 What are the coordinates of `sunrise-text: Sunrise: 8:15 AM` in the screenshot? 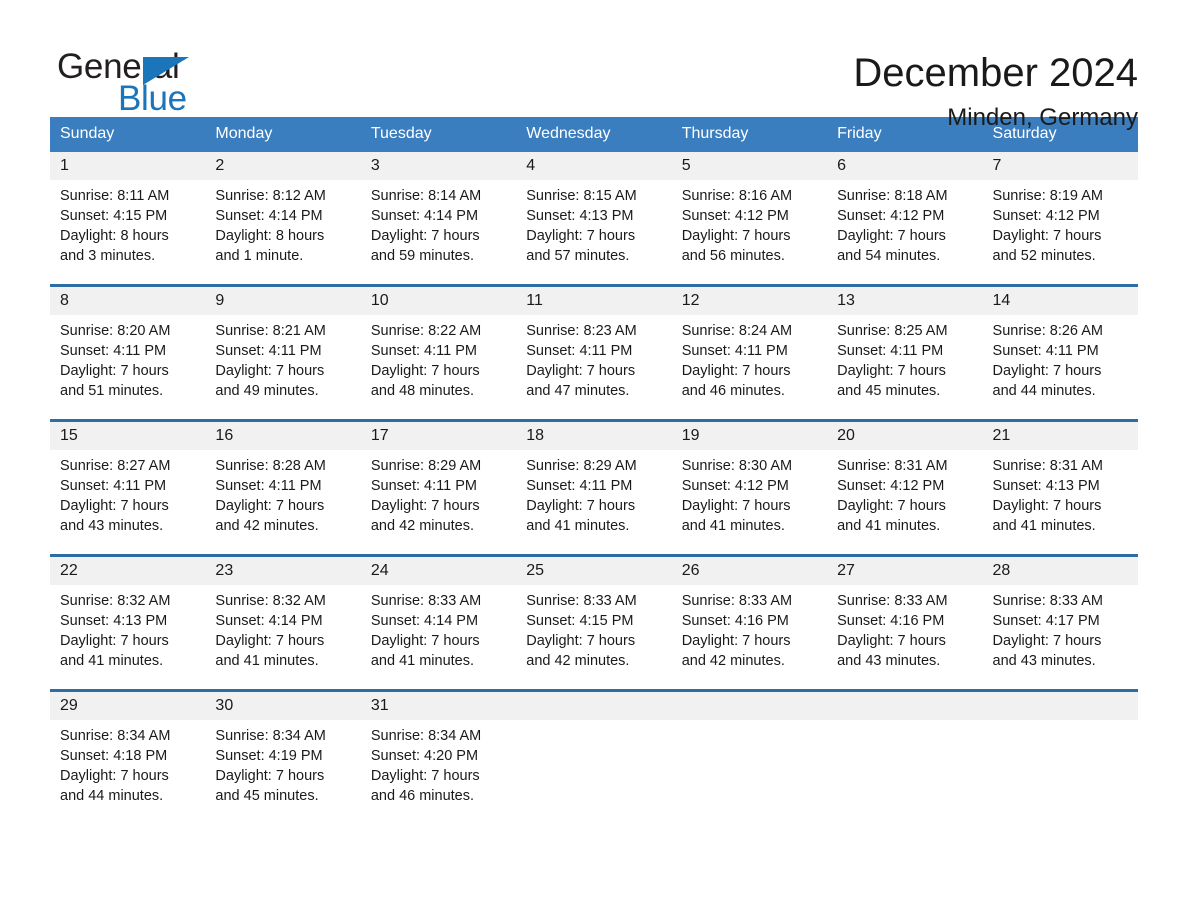 It's located at (581, 196).